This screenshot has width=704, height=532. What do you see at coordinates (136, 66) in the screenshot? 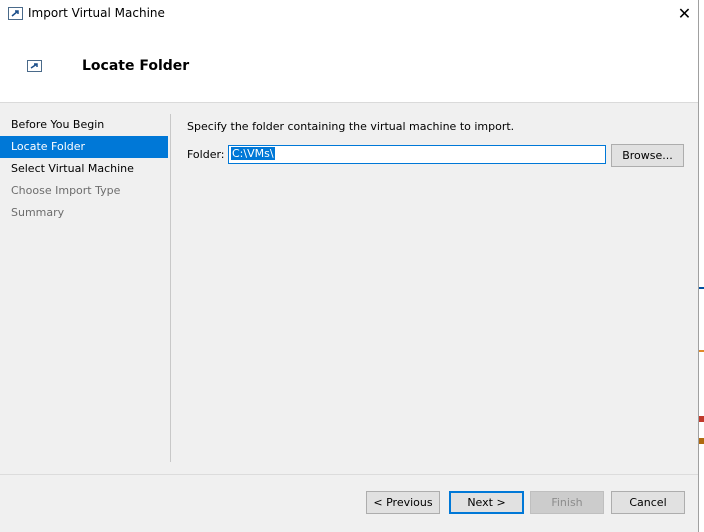
I see `page-title: Locate Folder` at bounding box center [136, 66].